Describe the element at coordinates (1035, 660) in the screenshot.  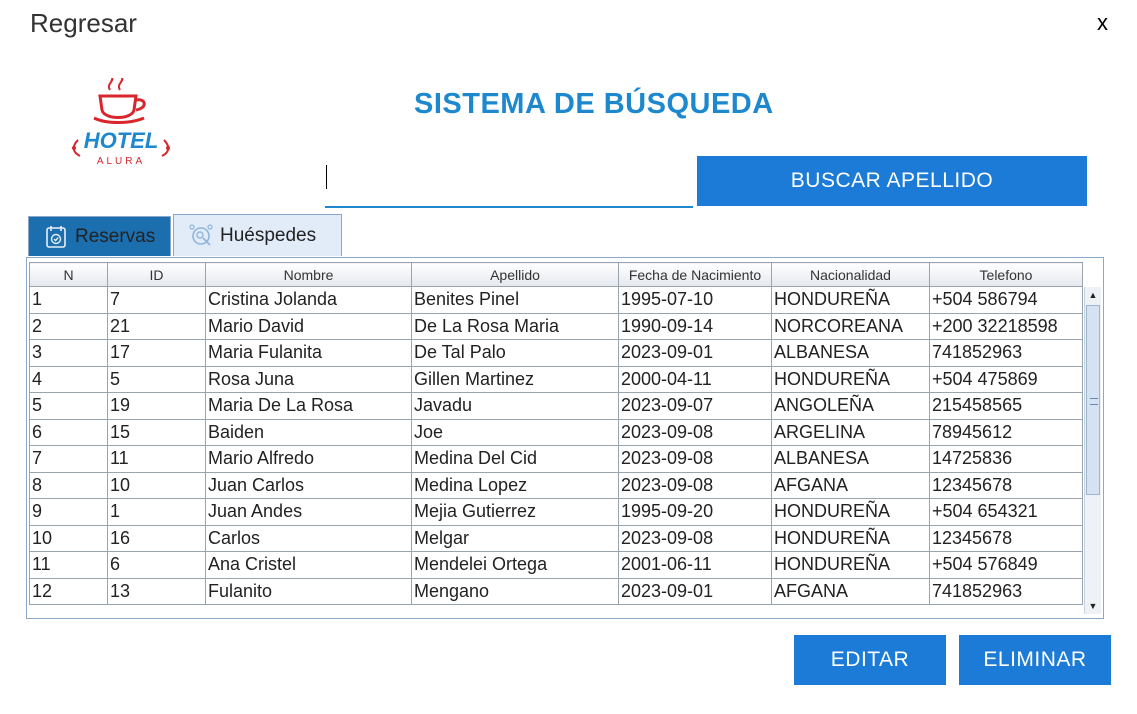
I see `delete-button: ELIMINAR` at that location.